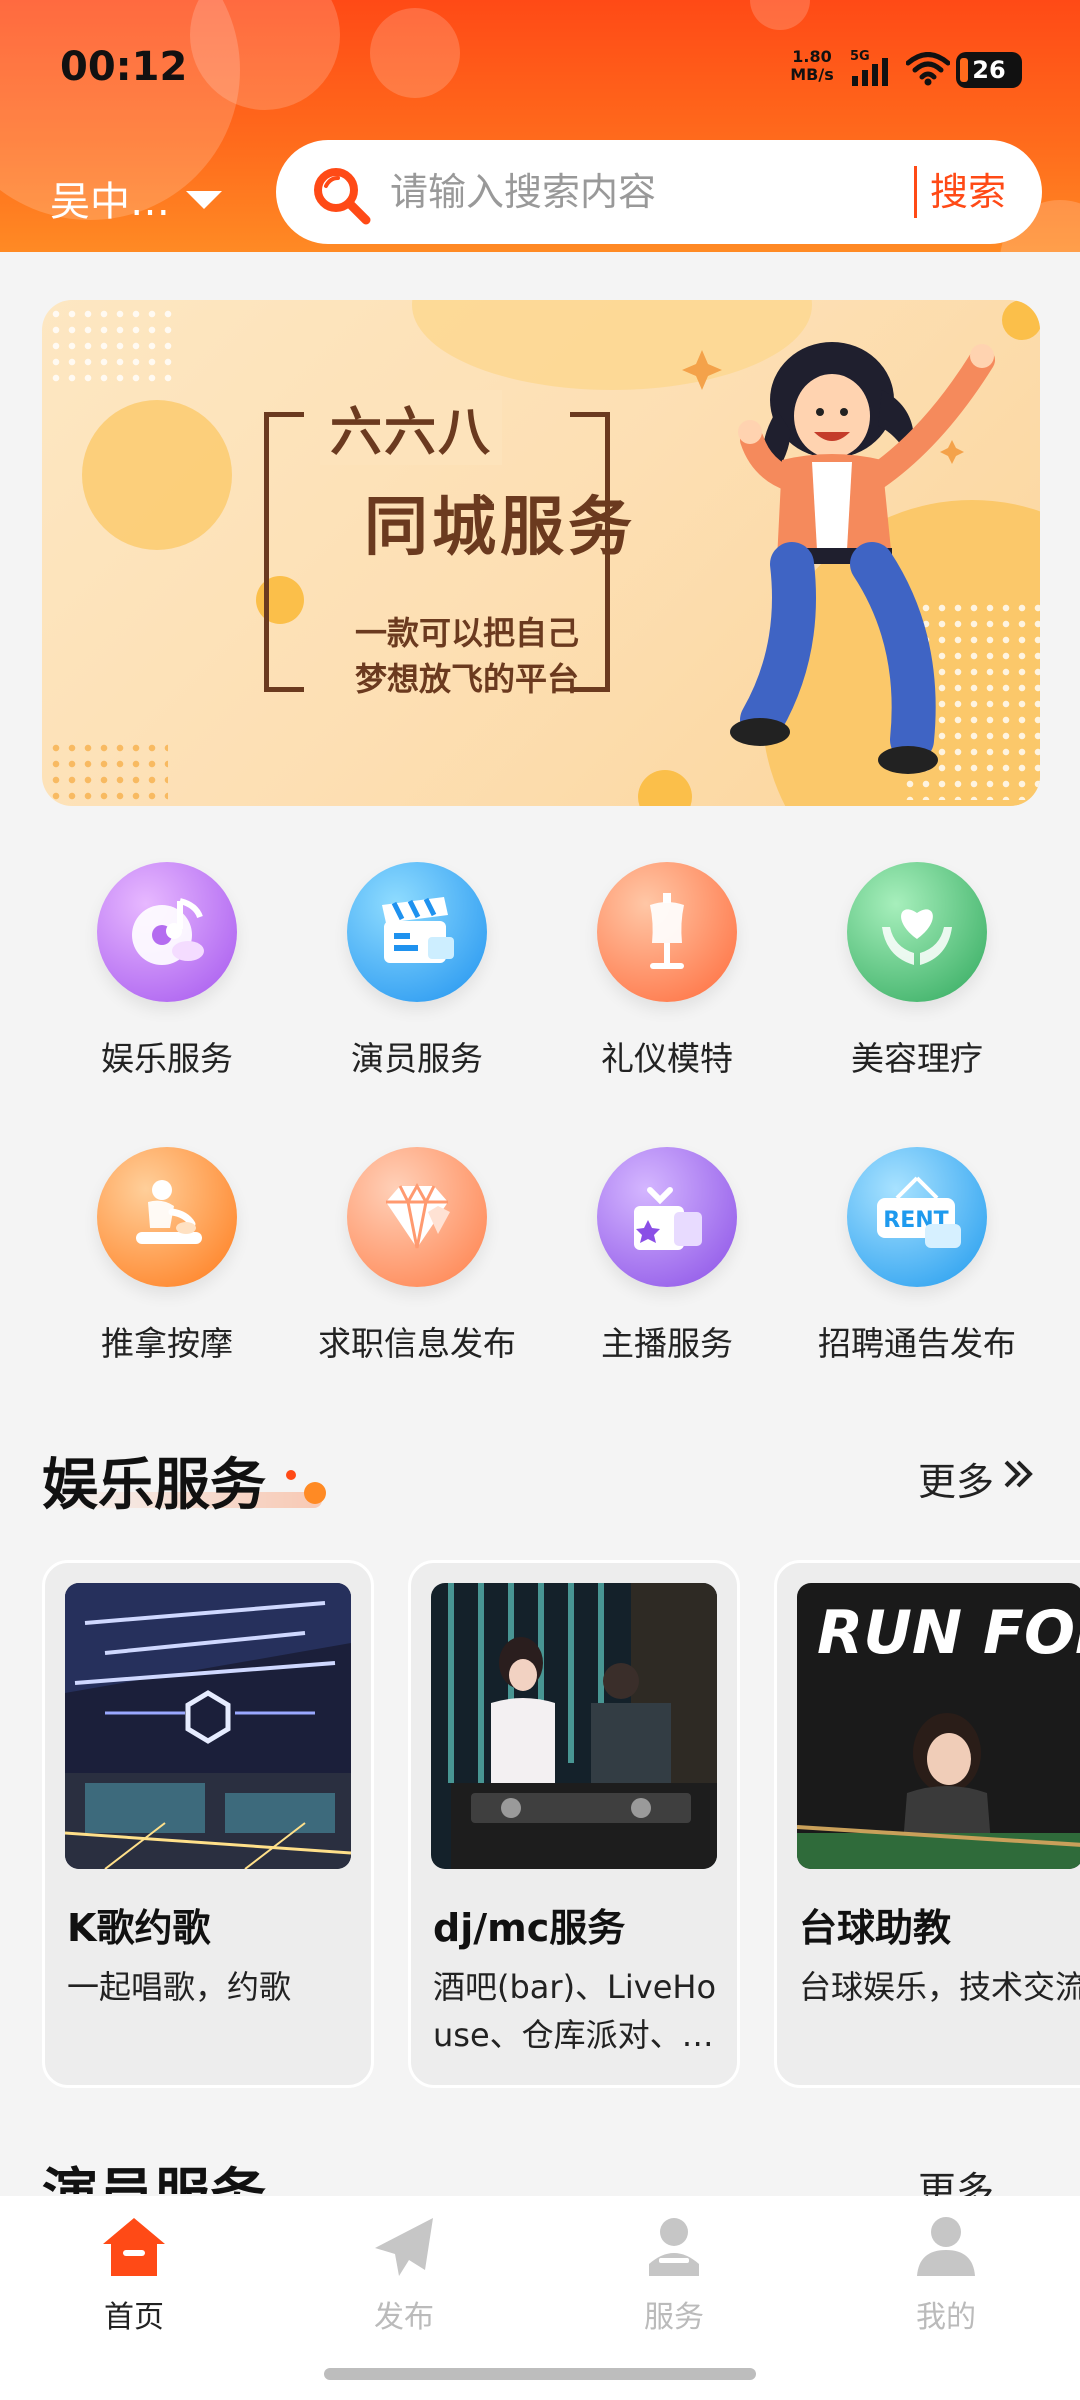 The image size is (1080, 2400). What do you see at coordinates (946, 2317) in the screenshot?
I see `nav-label: 我的` at bounding box center [946, 2317].